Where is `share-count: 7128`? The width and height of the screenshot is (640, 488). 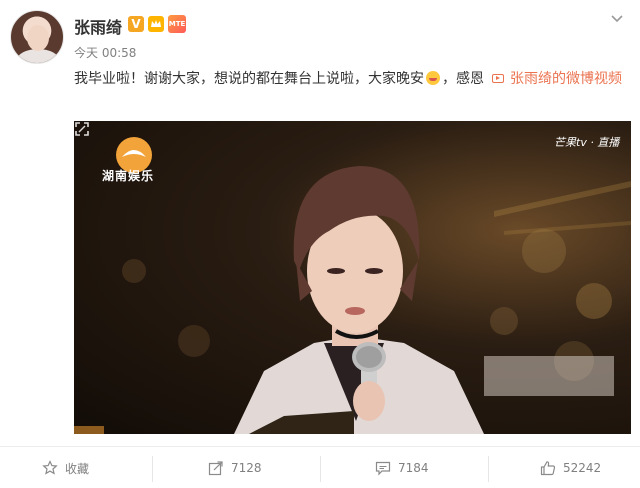 share-count: 7128 is located at coordinates (246, 468).